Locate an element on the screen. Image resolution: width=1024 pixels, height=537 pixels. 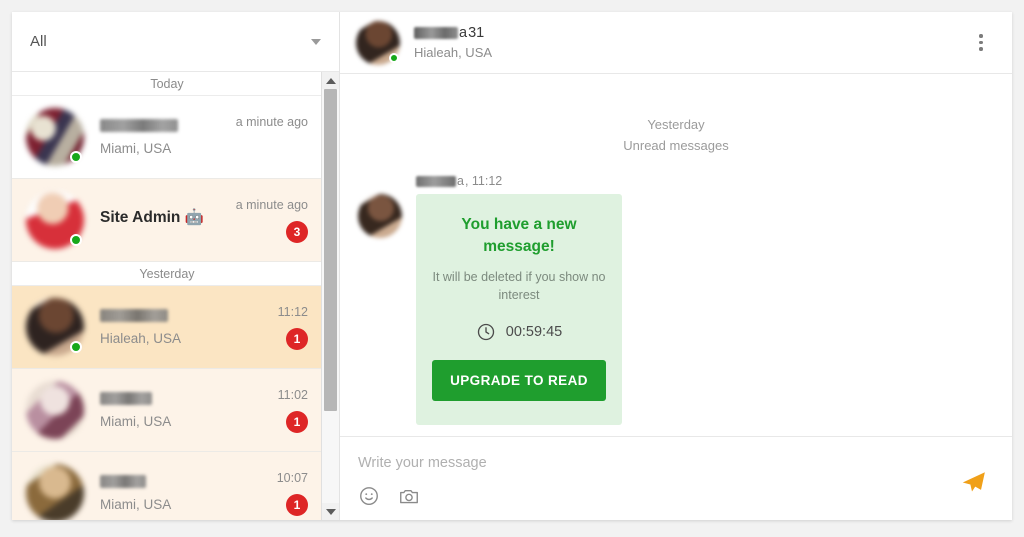
message-timestamp: , 11:12 is located at coordinates (483, 181).